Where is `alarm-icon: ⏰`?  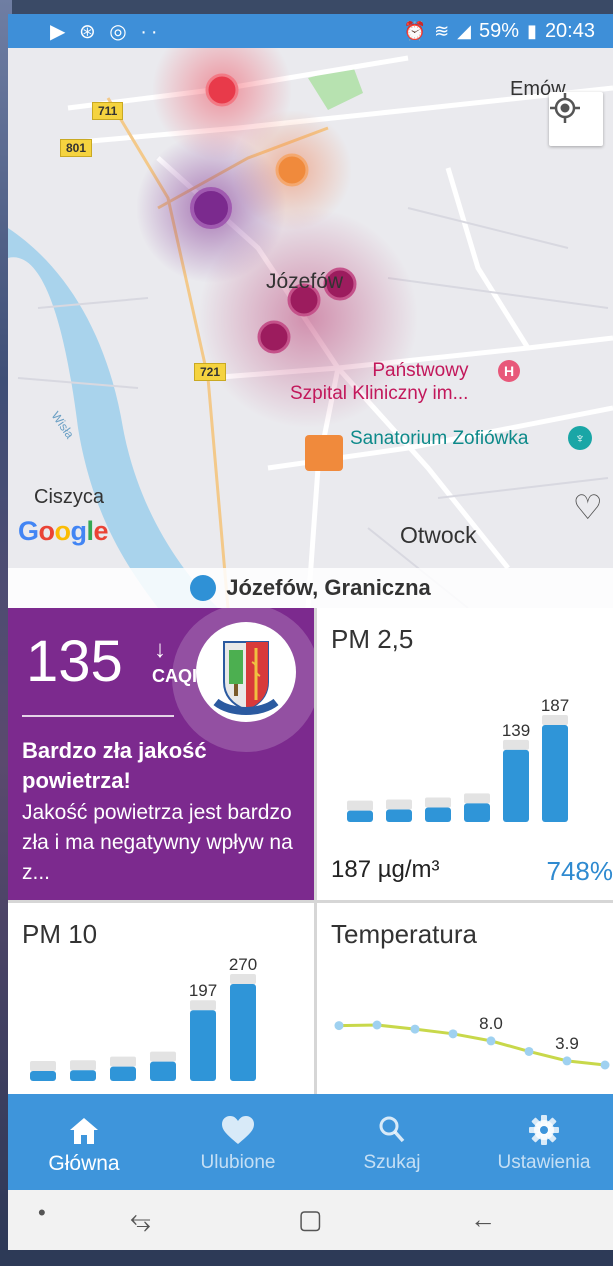 alarm-icon: ⏰ is located at coordinates (415, 31).